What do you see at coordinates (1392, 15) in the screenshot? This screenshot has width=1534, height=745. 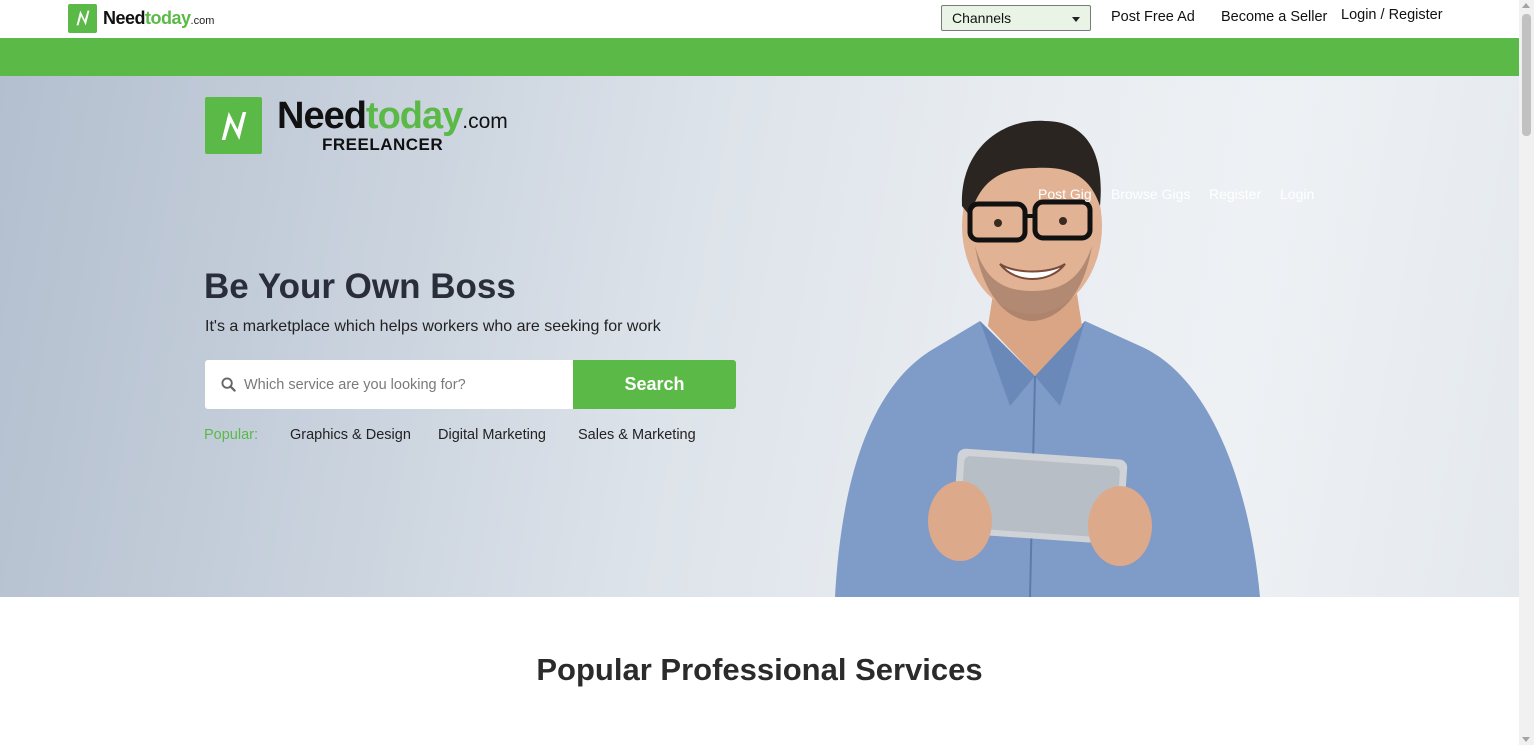 I see `login-register-link: Login / Register` at bounding box center [1392, 15].